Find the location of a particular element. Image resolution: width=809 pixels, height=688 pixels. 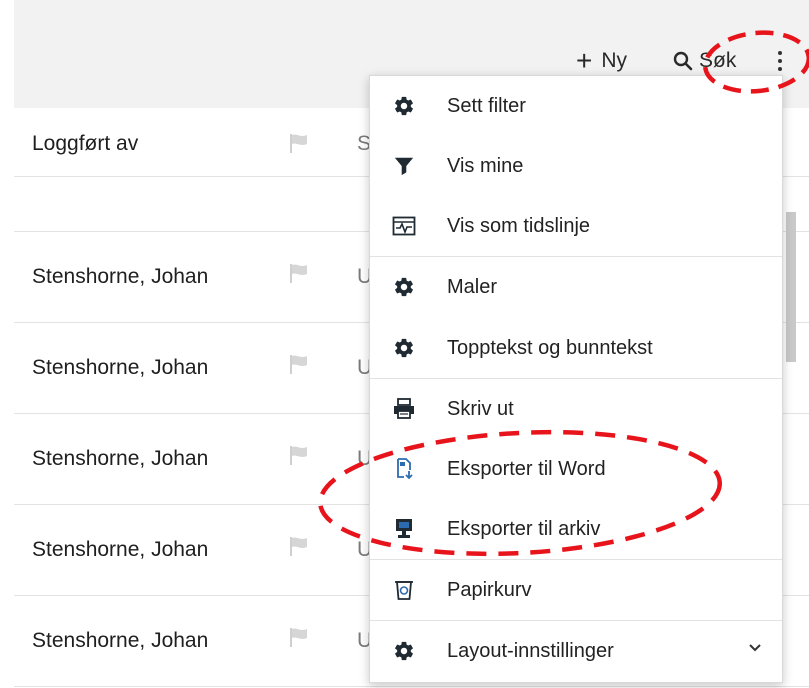

timeline-icon is located at coordinates (404, 226).